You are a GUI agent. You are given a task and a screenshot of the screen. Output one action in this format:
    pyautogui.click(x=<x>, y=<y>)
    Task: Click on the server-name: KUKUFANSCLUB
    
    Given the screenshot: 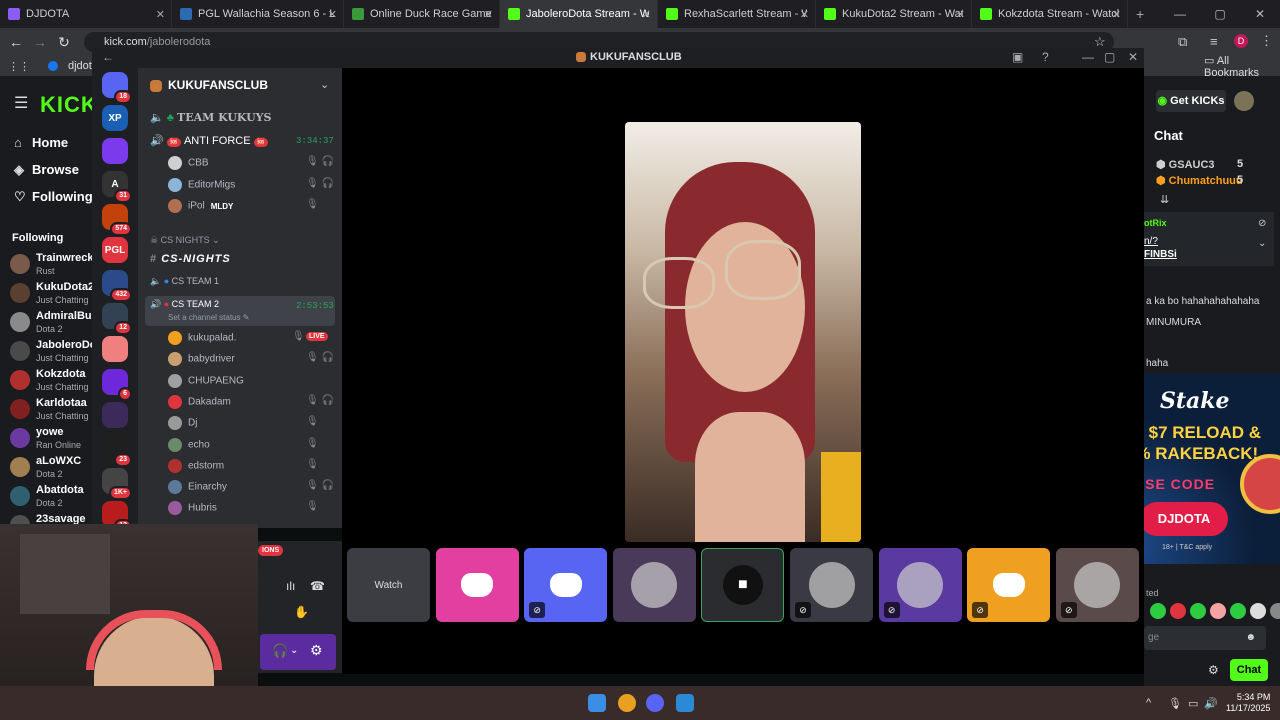 What is the action you would take?
    pyautogui.click(x=209, y=85)
    